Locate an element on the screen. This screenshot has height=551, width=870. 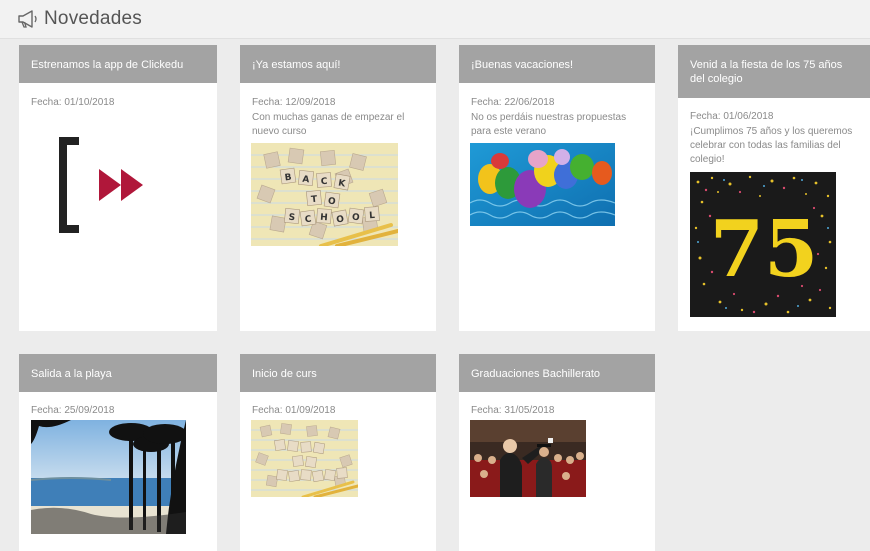
news-card: Inicio de curs Fecha: 01/09/2018 is located at coordinates (338, 452).